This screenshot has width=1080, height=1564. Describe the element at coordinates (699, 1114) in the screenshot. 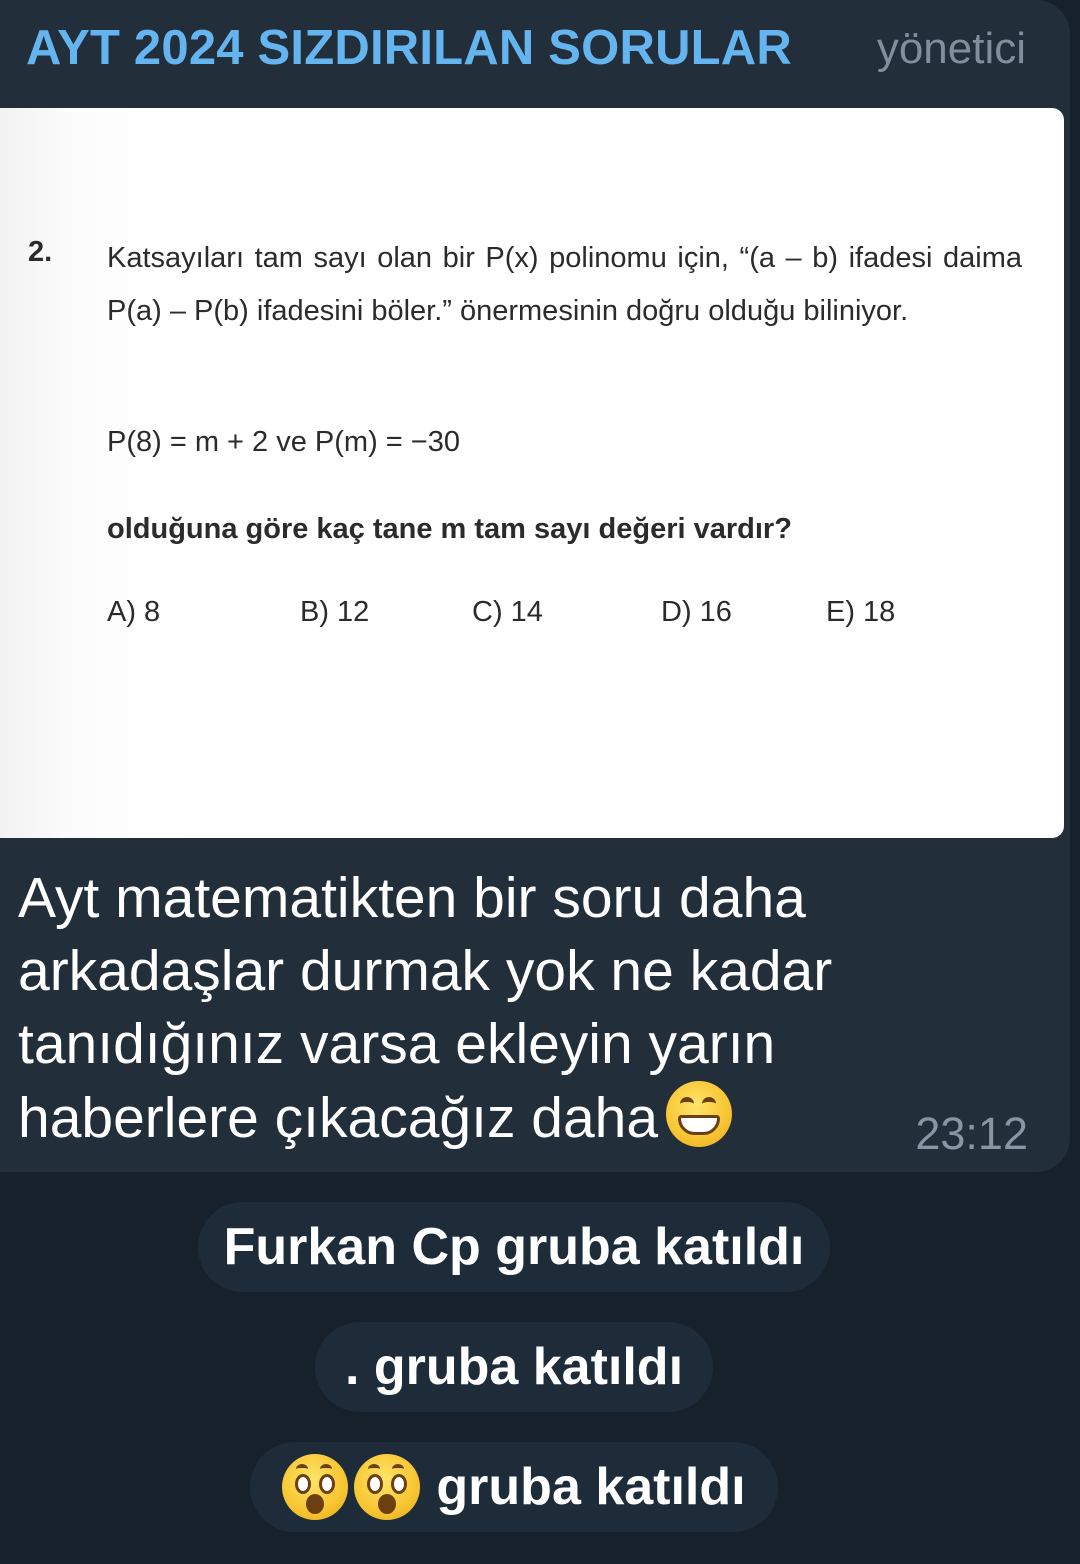

I see `grinning-face-icon` at that location.